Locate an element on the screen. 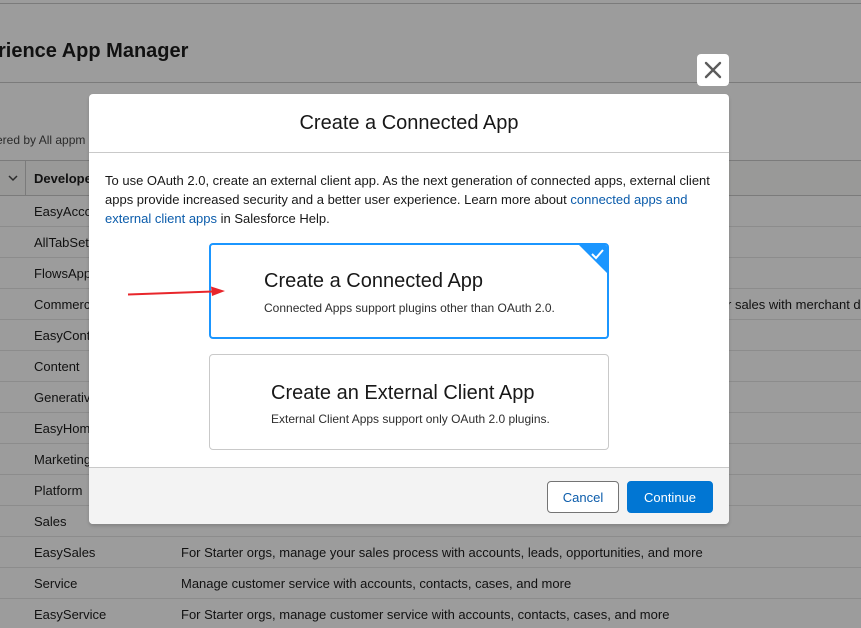 The width and height of the screenshot is (861, 628). continue-button: Continue is located at coordinates (670, 497).